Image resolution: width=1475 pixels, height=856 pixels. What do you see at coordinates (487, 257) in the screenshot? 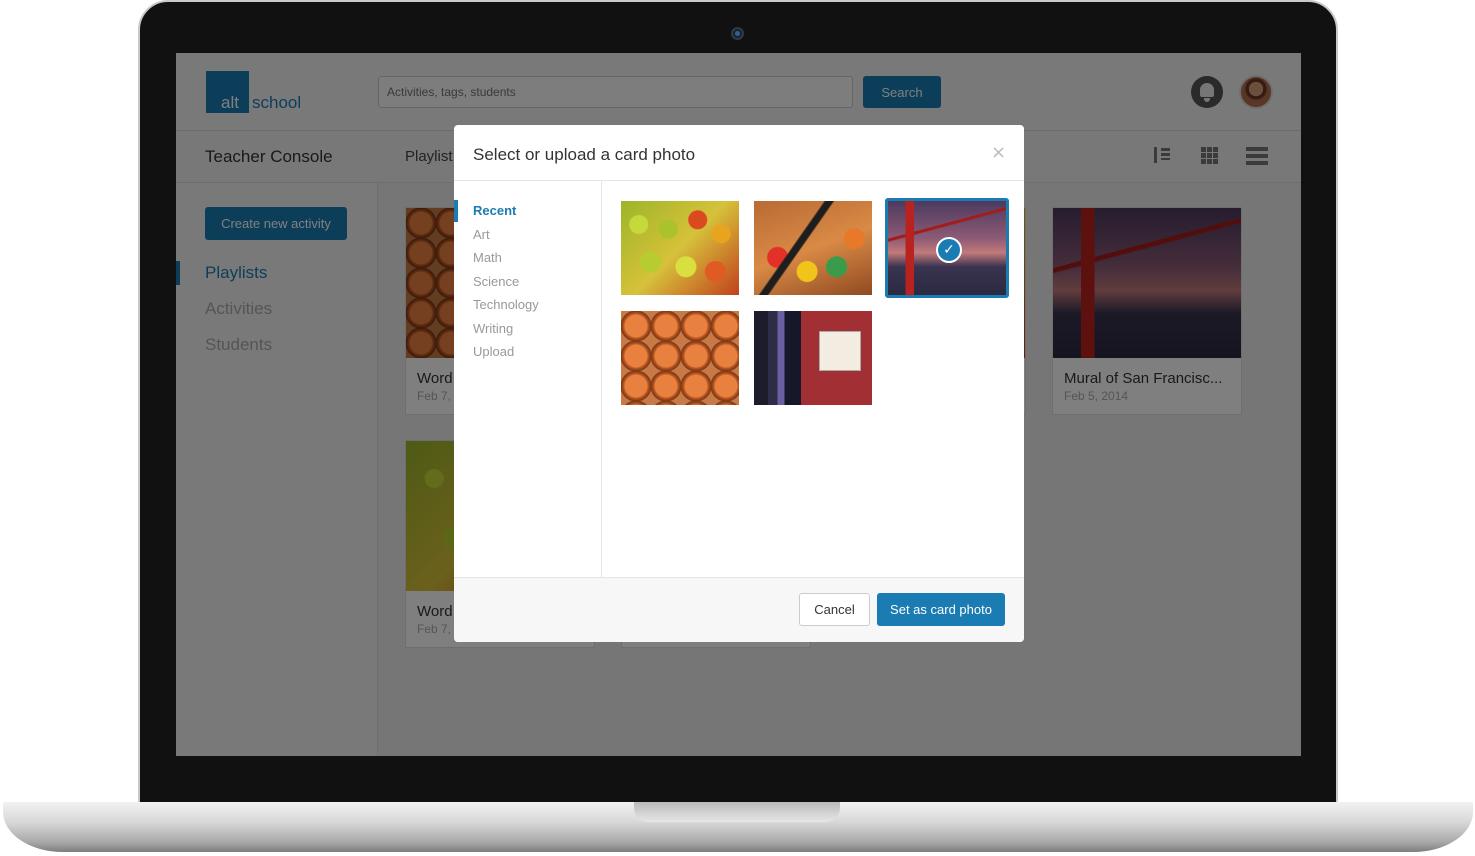
I see `category-math: Math` at bounding box center [487, 257].